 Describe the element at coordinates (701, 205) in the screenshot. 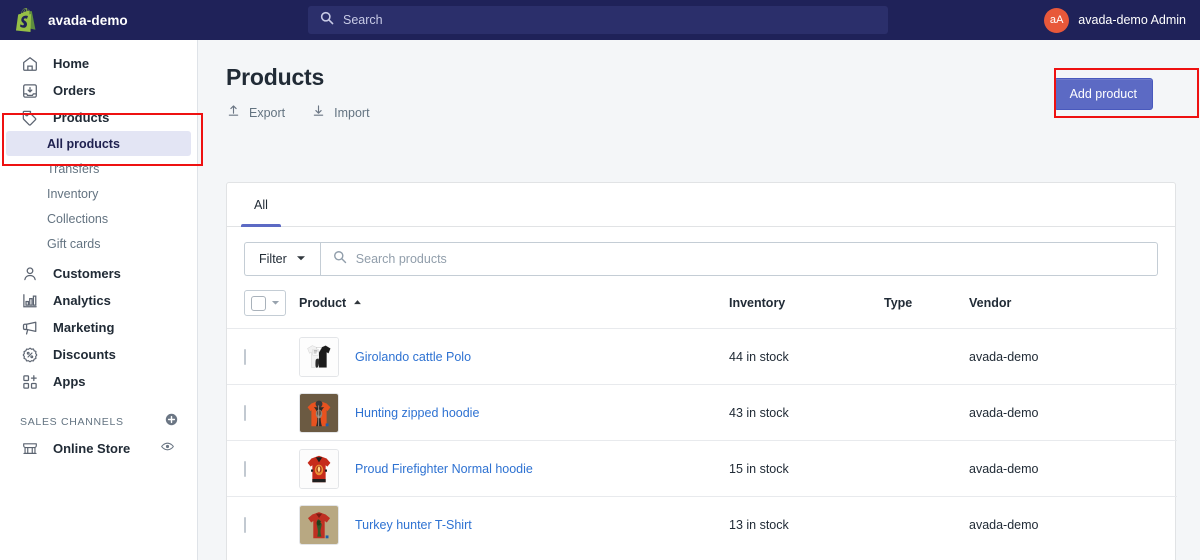

I see `tab-bar: All` at that location.